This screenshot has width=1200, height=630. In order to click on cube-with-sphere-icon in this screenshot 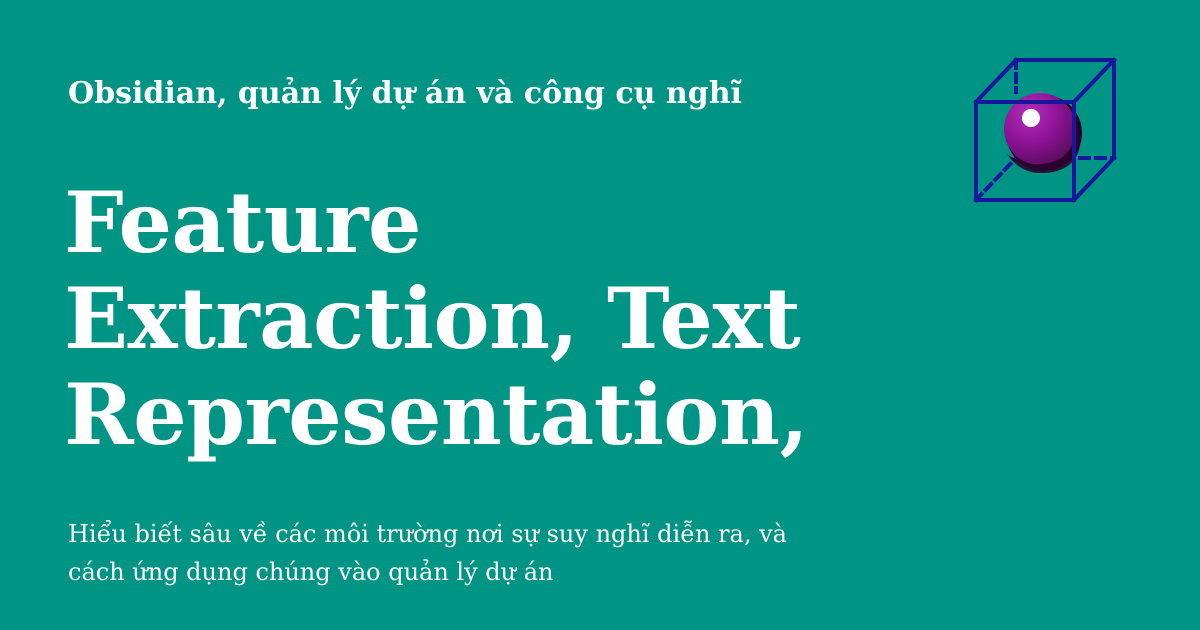, I will do `click(1045, 130)`.